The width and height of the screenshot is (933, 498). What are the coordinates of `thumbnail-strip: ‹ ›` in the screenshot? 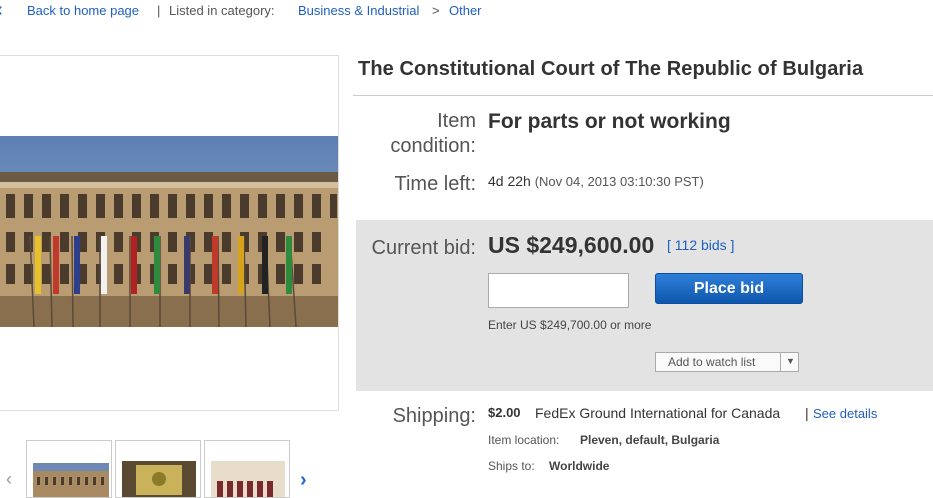 It's located at (170, 468).